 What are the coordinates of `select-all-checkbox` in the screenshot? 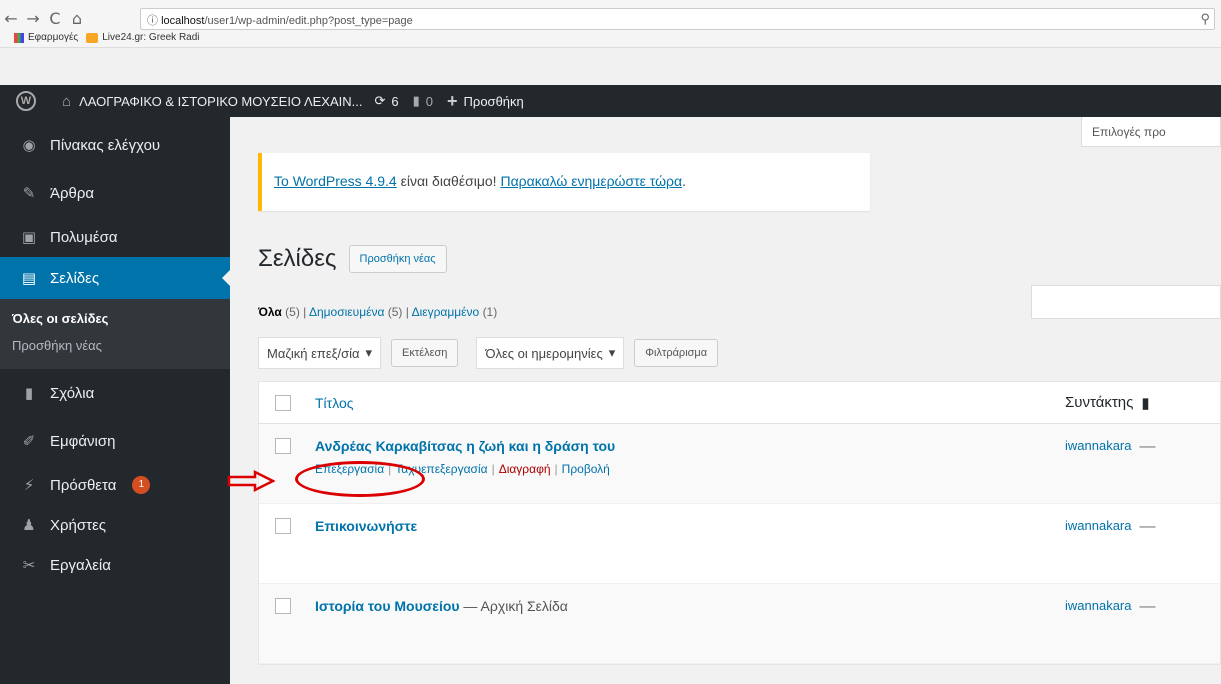 It's located at (283, 402).